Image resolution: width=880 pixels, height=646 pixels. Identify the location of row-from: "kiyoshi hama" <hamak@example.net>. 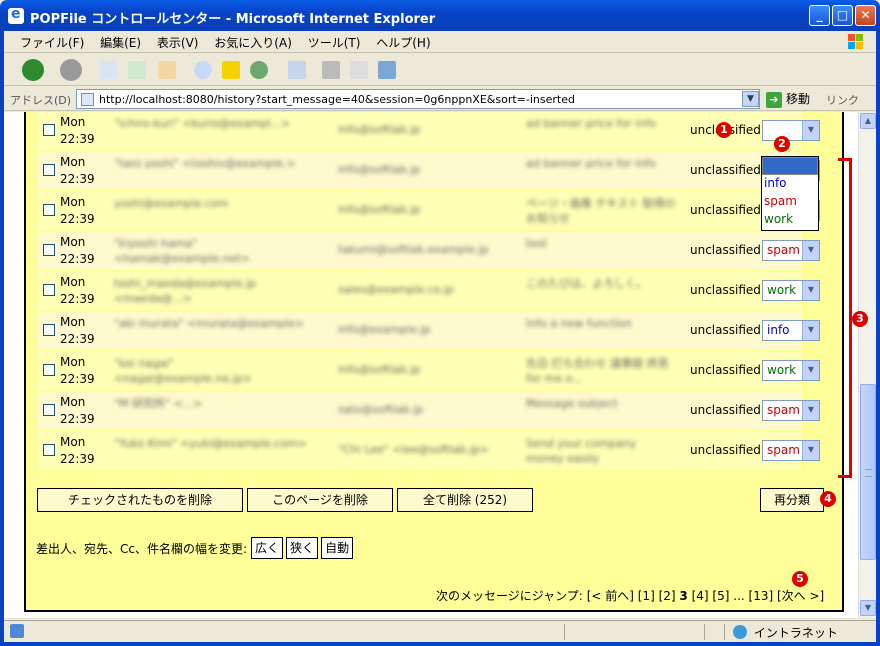
(214, 252).